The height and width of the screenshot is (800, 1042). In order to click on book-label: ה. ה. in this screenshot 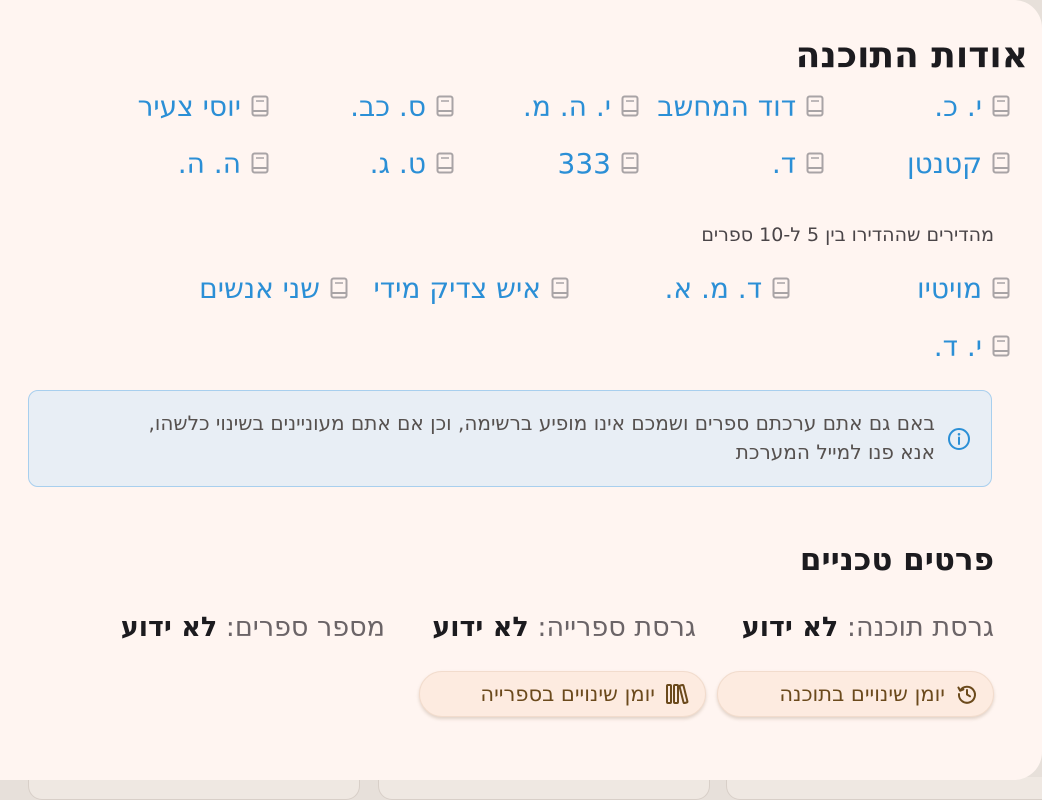, I will do `click(209, 163)`.